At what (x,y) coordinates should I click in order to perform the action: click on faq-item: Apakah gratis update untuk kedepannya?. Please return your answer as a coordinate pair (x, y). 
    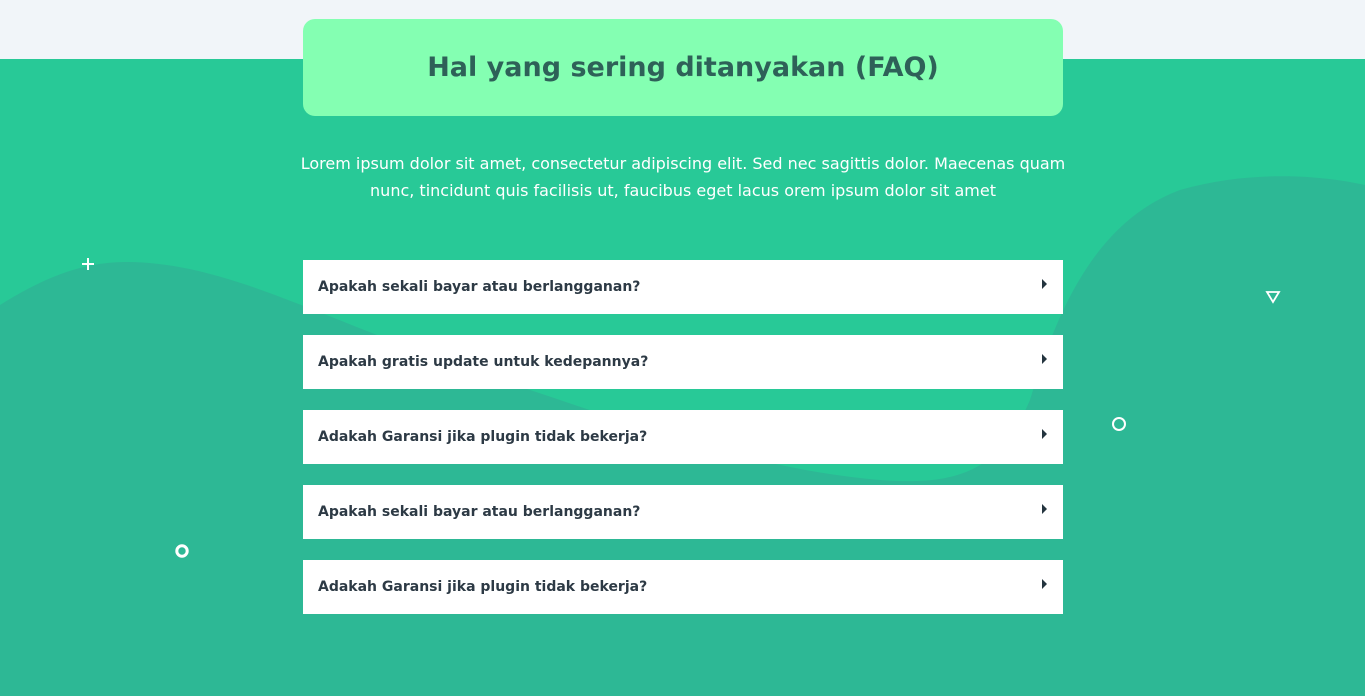
    Looking at the image, I should click on (683, 362).